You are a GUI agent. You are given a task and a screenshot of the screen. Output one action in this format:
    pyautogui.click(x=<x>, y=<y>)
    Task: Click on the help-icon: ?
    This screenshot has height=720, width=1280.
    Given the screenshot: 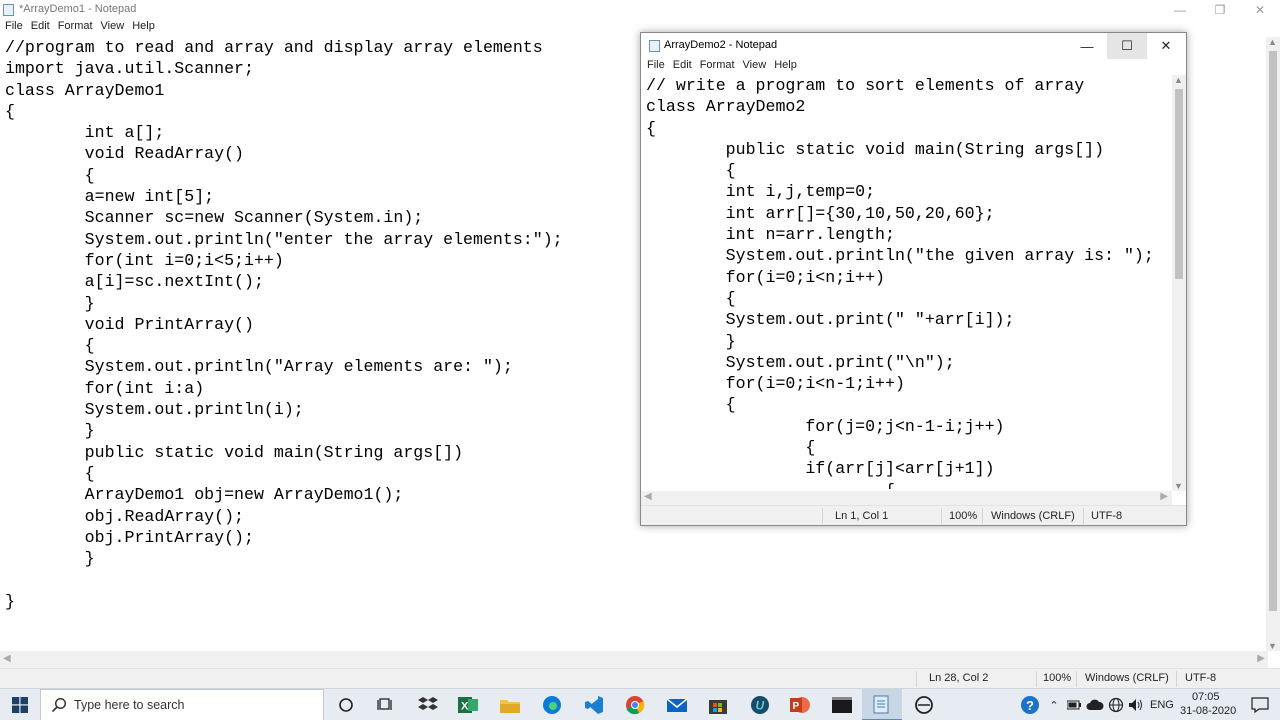 What is the action you would take?
    pyautogui.click(x=1030, y=705)
    